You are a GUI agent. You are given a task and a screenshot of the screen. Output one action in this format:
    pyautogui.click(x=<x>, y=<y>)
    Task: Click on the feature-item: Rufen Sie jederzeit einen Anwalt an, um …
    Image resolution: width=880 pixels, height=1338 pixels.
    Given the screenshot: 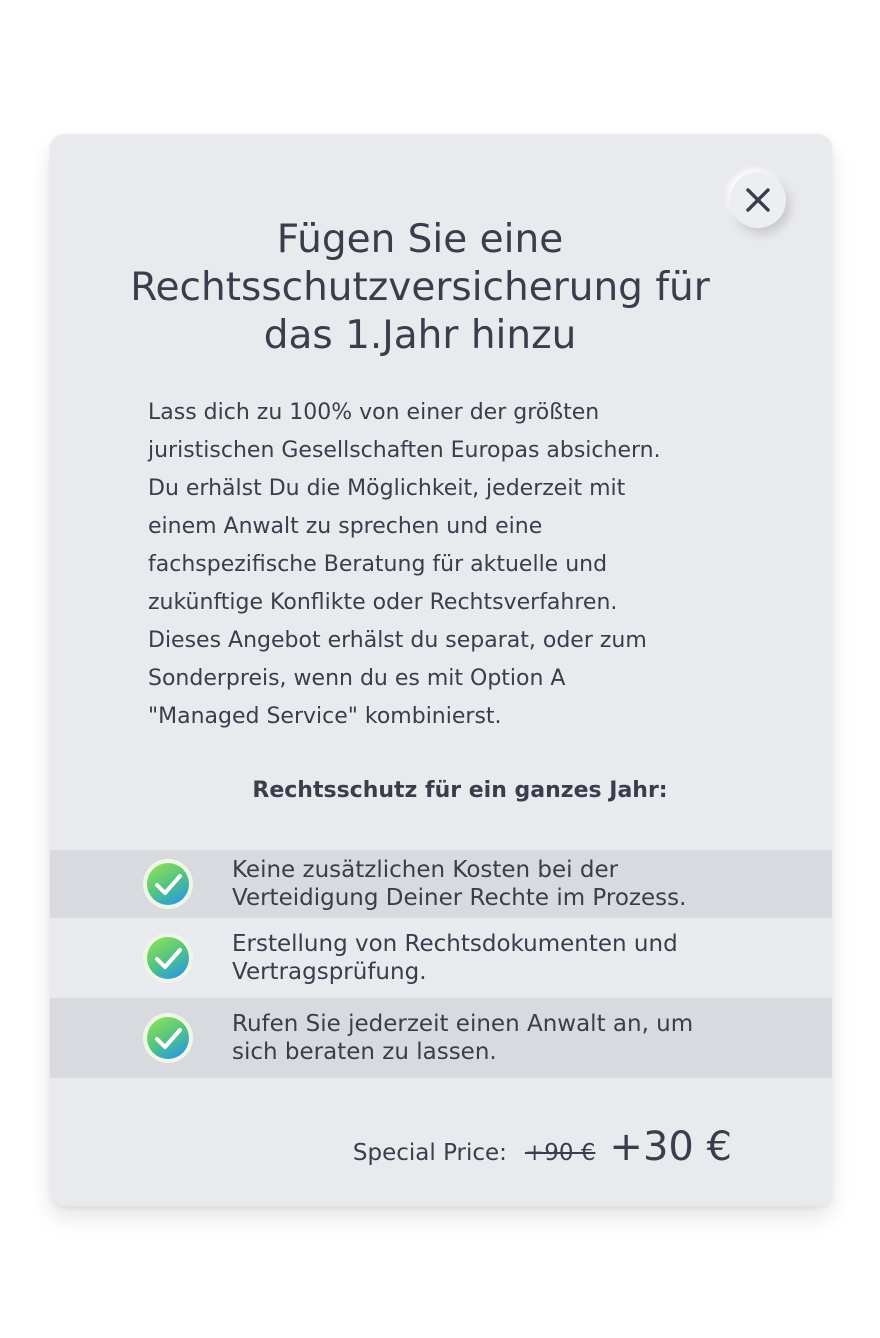 What is the action you would take?
    pyautogui.click(x=441, y=1038)
    